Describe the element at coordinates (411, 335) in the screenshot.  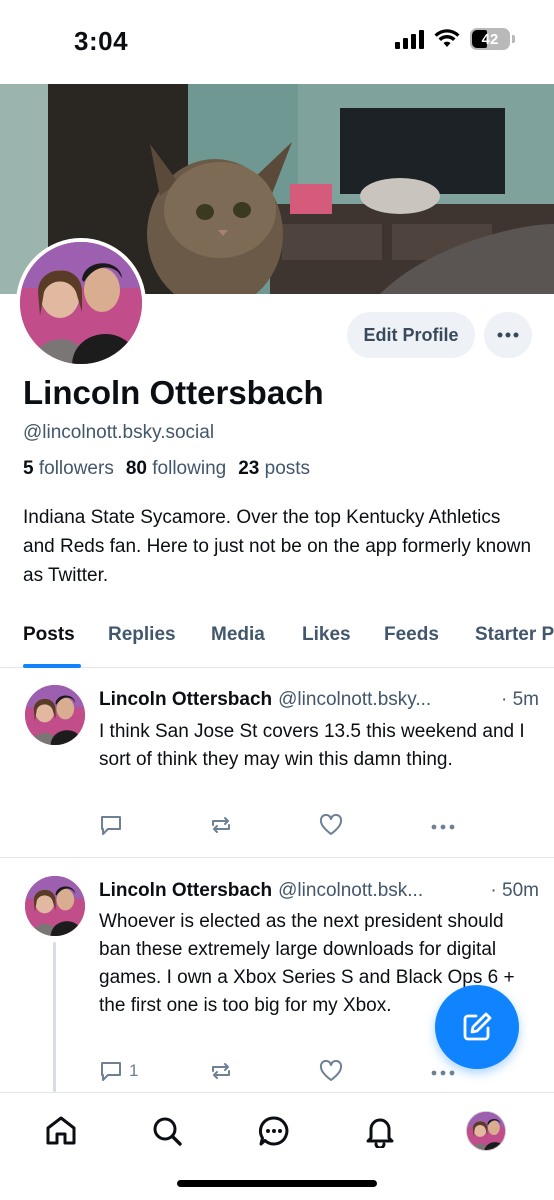
I see `edit-profile-button: Edit Profile` at that location.